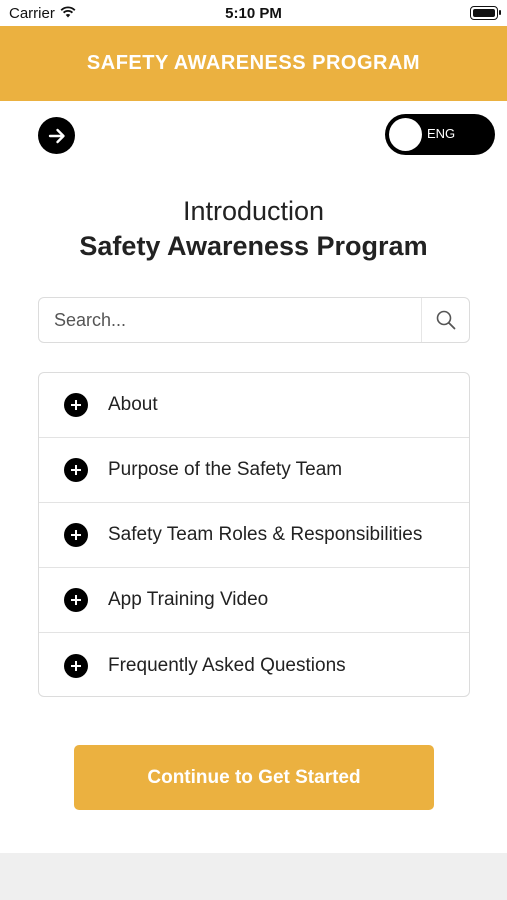 The width and height of the screenshot is (507, 900). I want to click on accordion-item-roles: Safety Team Roles & Responsibilities, so click(254, 535).